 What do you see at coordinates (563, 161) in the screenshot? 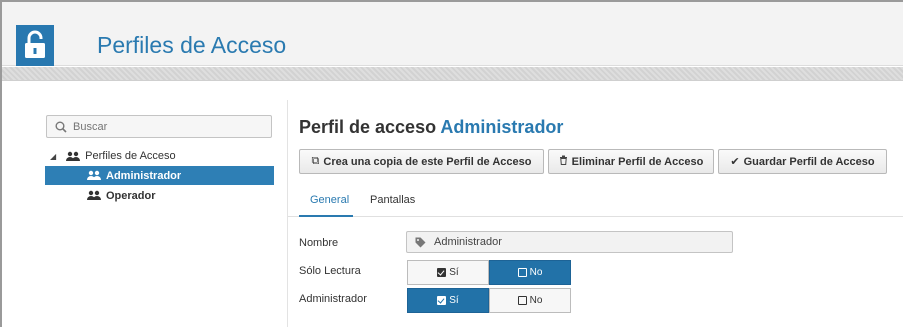
I see `trash-icon` at bounding box center [563, 161].